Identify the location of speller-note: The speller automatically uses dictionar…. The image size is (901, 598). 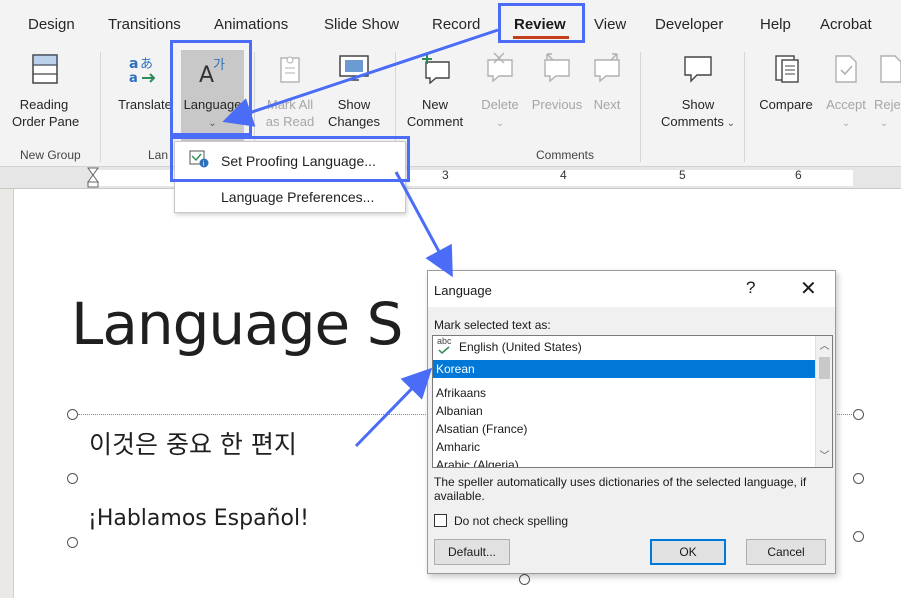
(620, 489).